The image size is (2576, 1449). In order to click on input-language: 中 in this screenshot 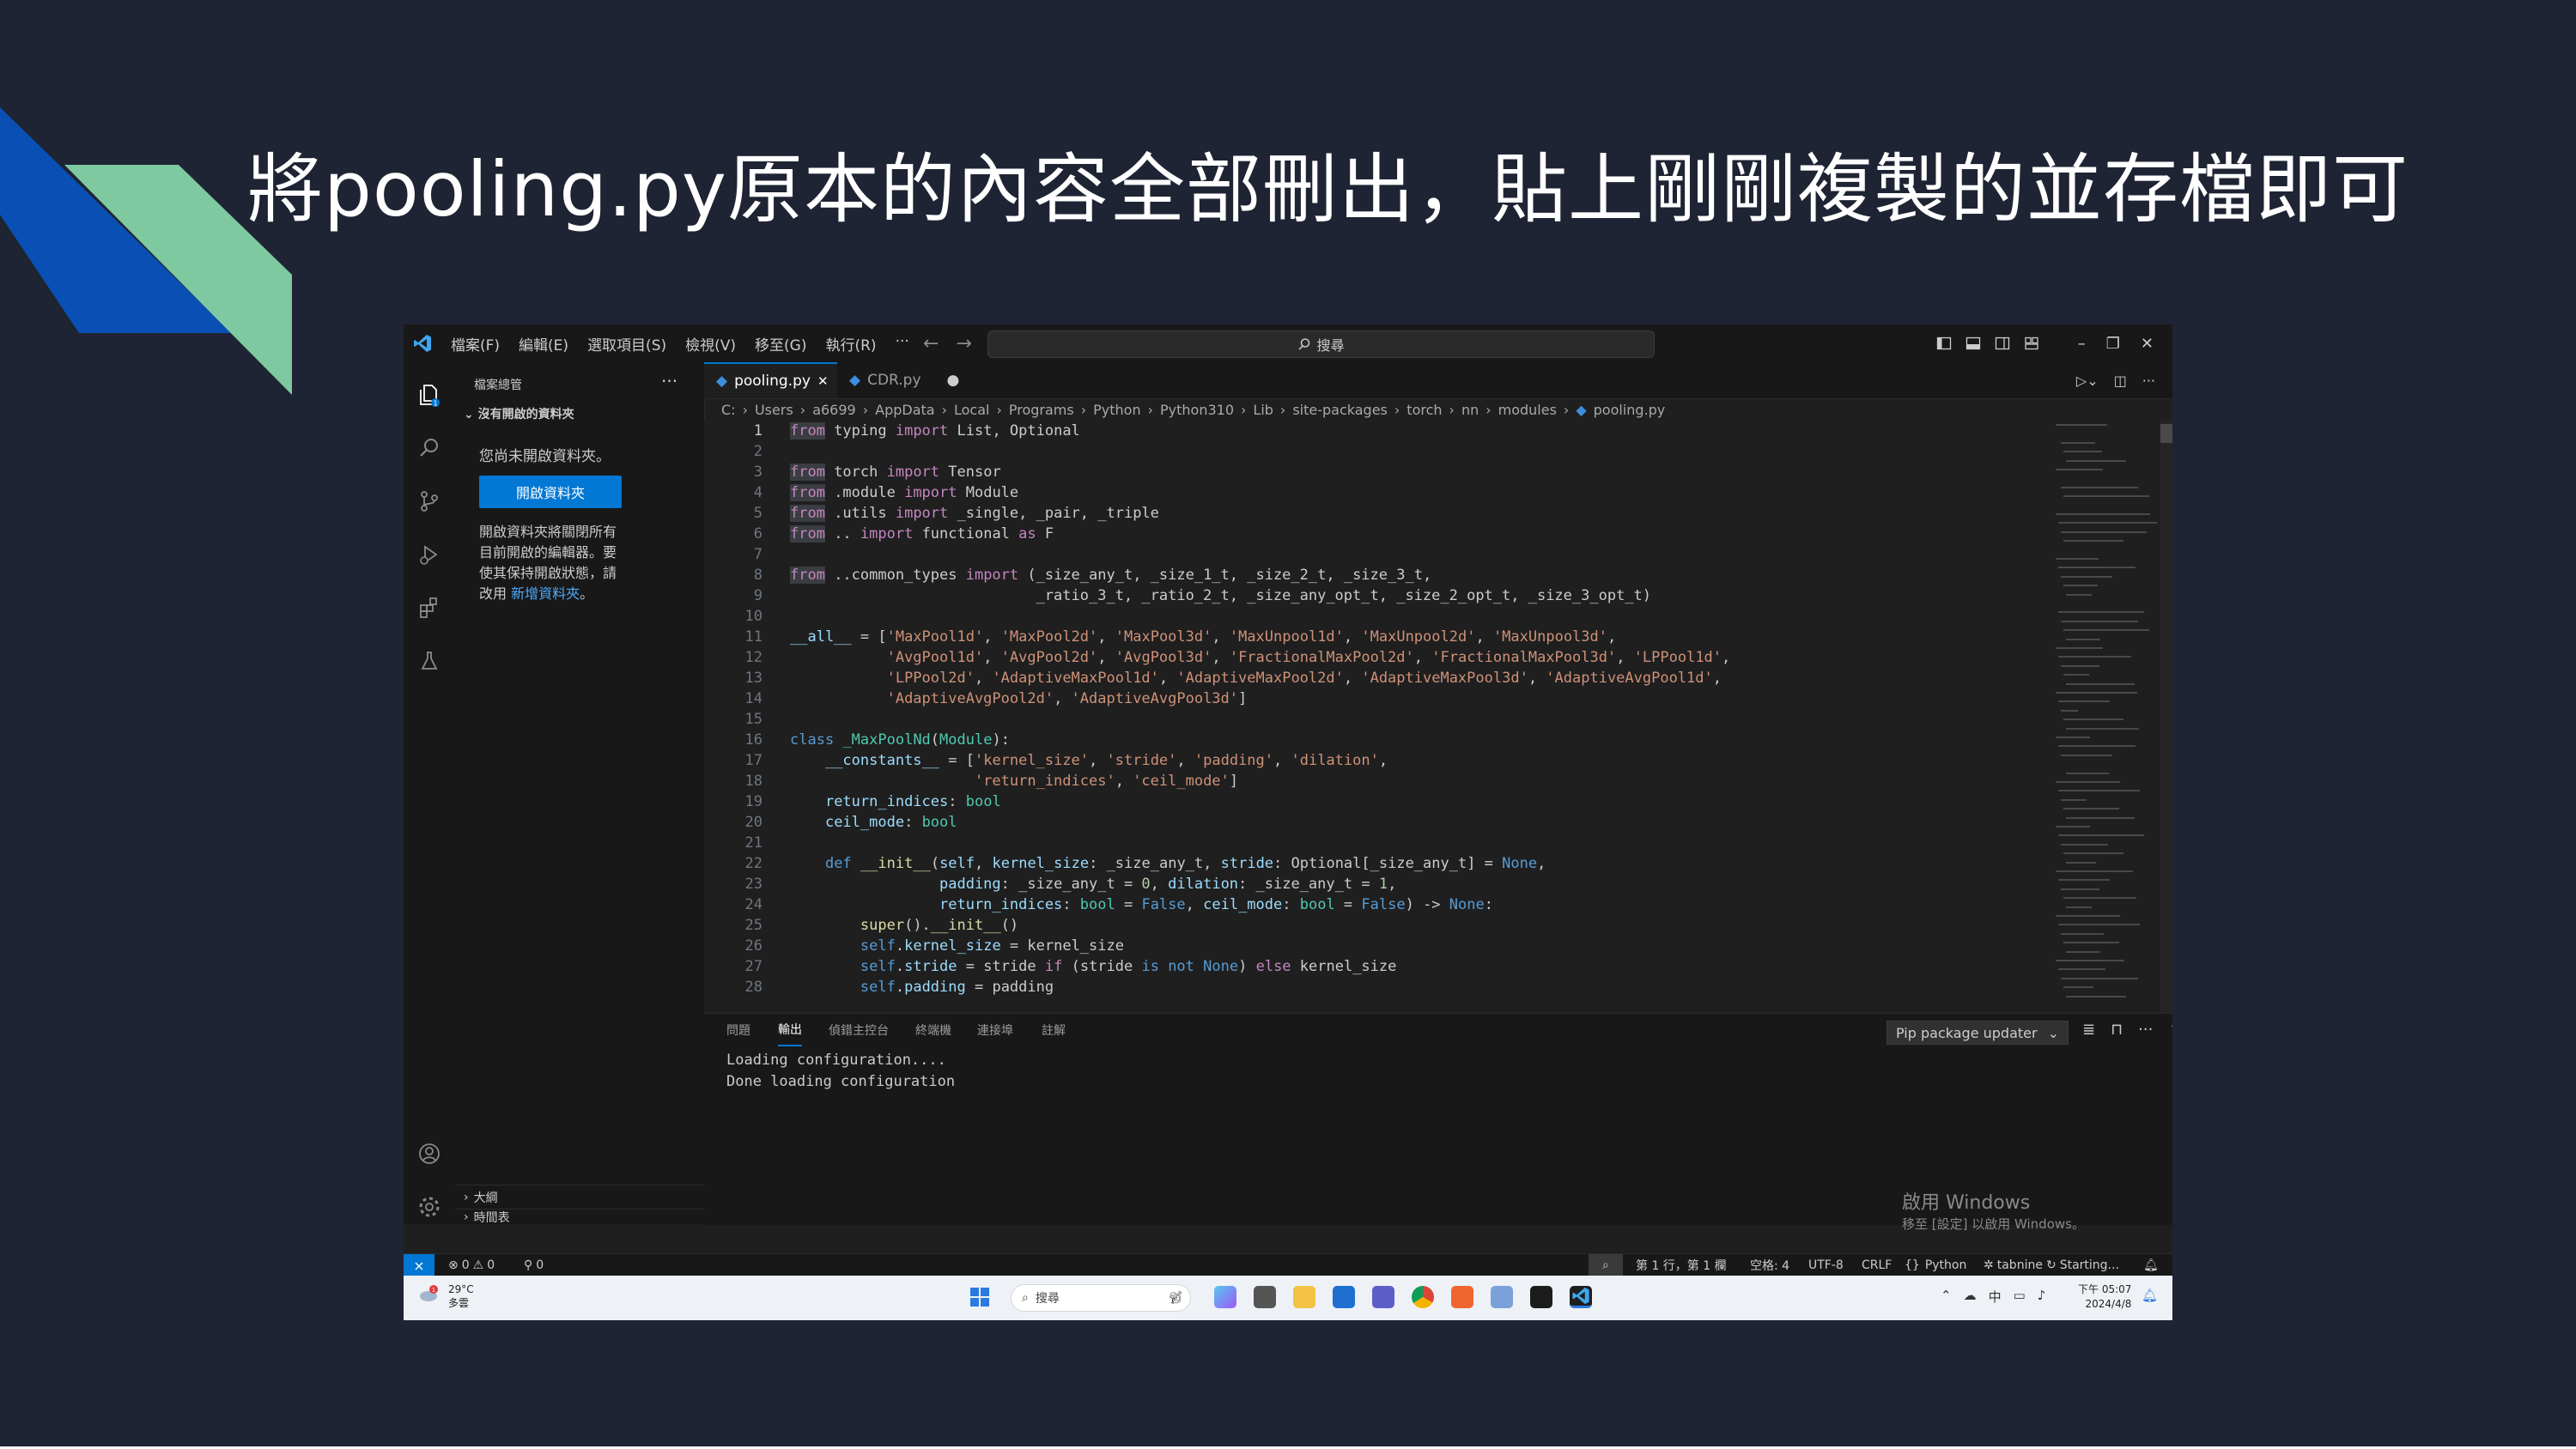, I will do `click(1996, 1297)`.